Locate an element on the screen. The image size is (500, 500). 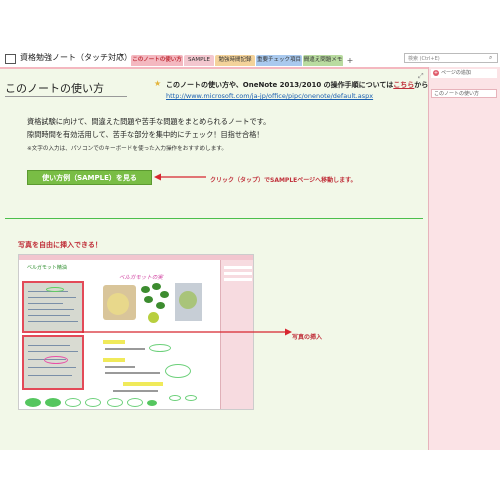
sample-text-block is located at coordinates (158, 370).